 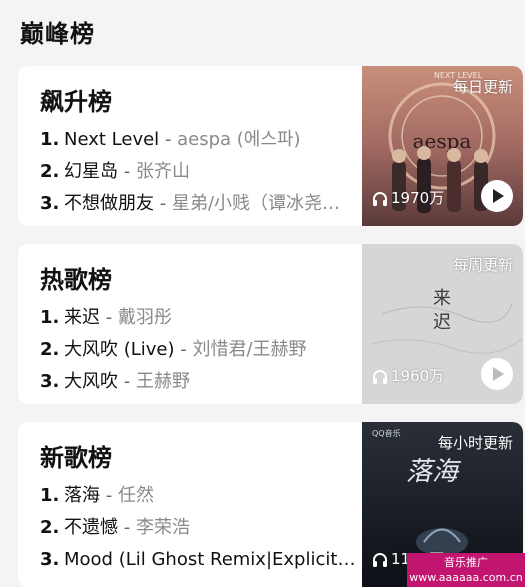 I want to click on watermark-line2: www.aaaaaa.com.cn, so click(x=466, y=577).